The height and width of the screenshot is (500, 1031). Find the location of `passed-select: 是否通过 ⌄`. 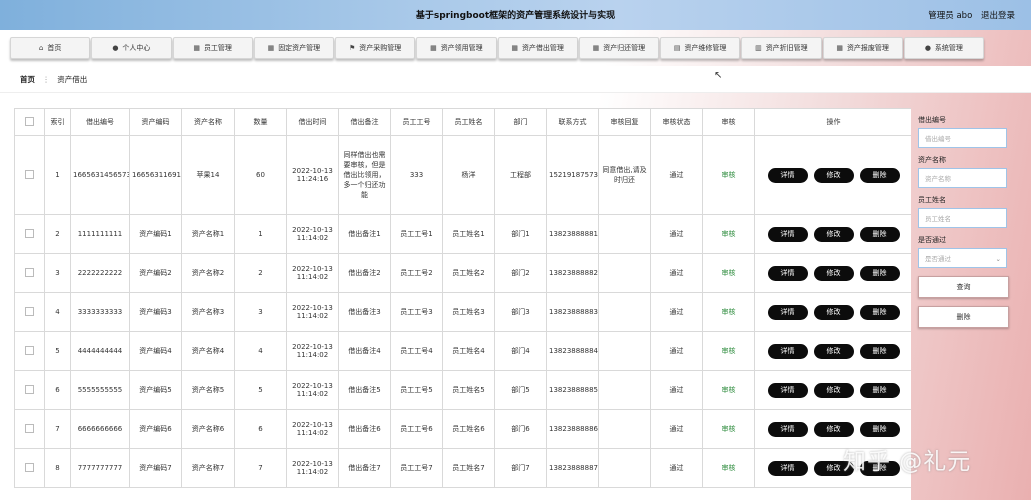

passed-select: 是否通过 ⌄ is located at coordinates (962, 258).